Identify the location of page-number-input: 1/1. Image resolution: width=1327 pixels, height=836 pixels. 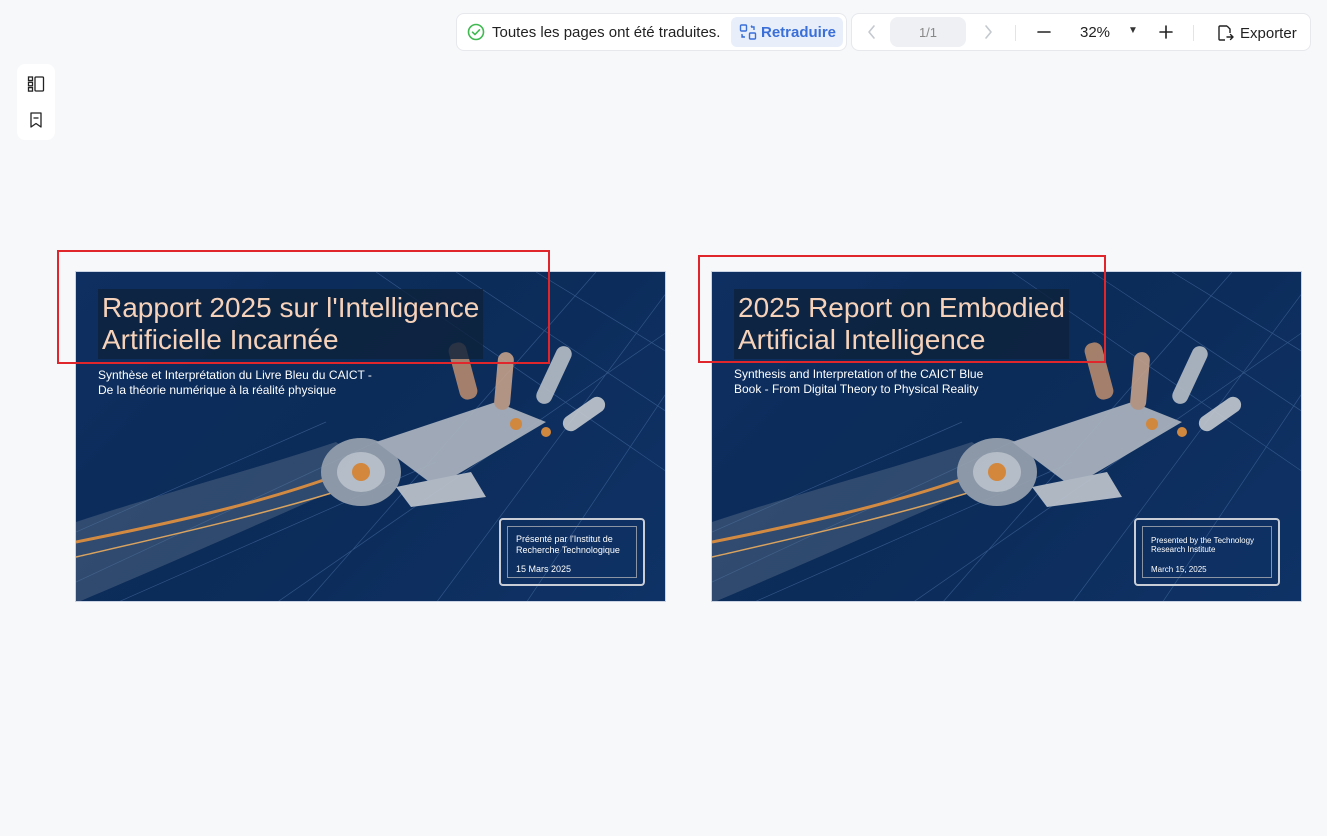
(928, 32).